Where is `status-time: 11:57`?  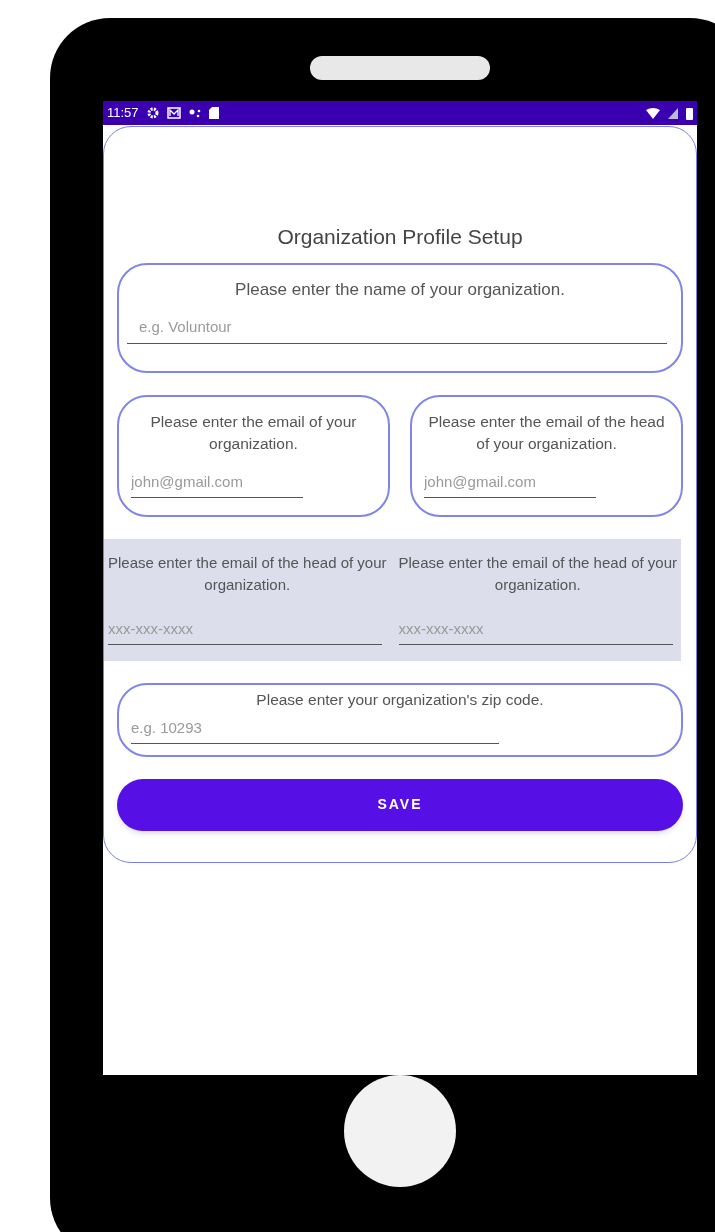
status-time: 11:57 is located at coordinates (123, 113).